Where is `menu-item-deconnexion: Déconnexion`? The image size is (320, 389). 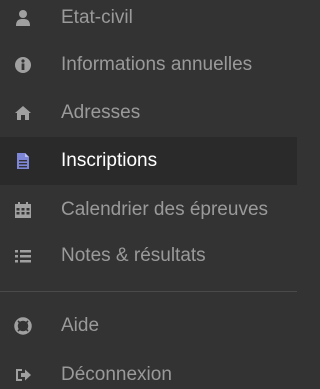
menu-item-deconnexion: Déconnexion is located at coordinates (148, 370).